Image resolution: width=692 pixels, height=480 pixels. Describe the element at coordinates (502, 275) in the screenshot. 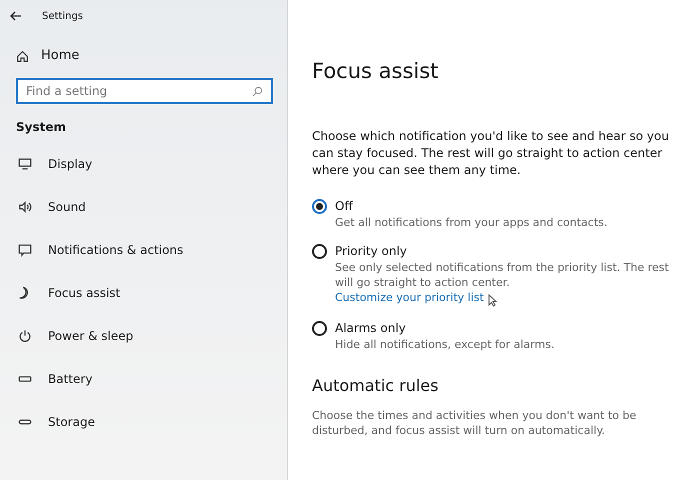

I see `option-description: See only selected notifications from the priority list. The rest will go straight to action center.` at that location.